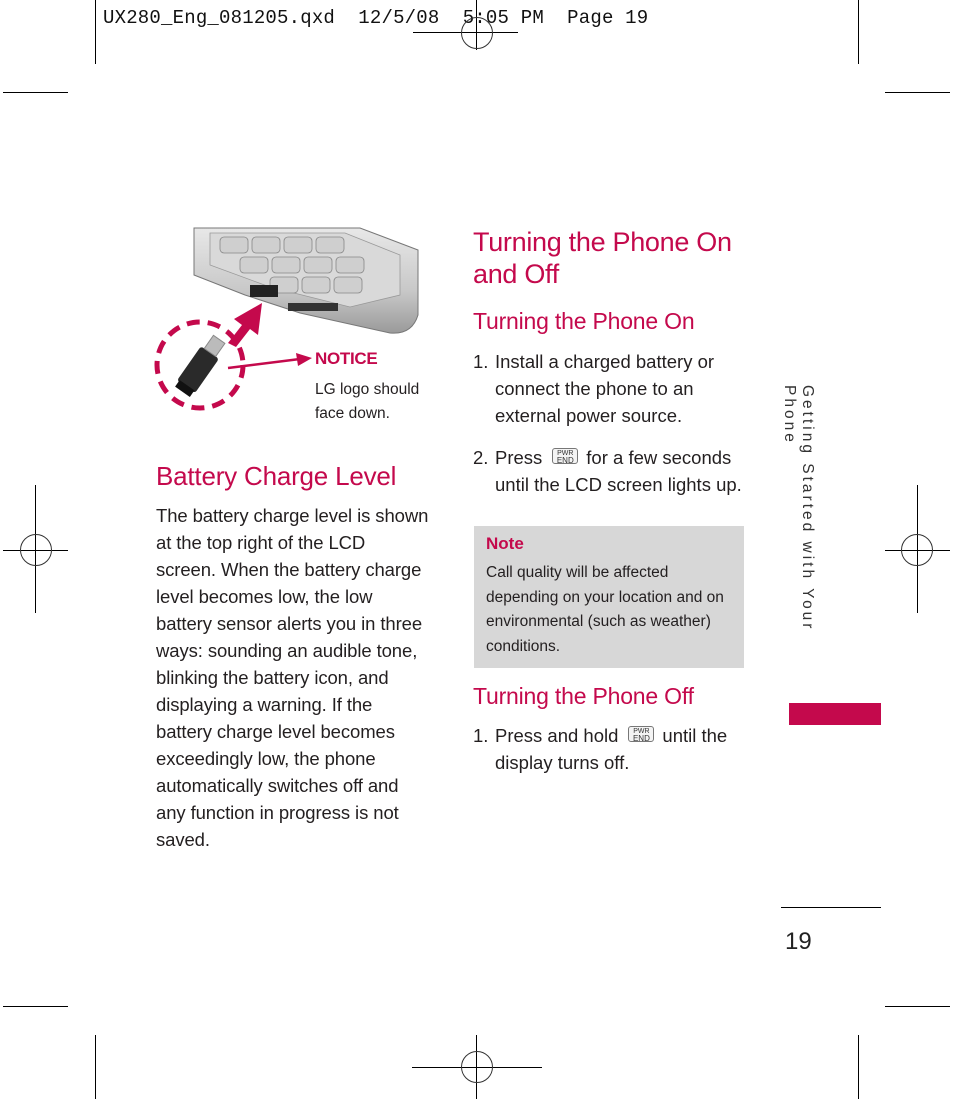 The height and width of the screenshot is (1099, 954). What do you see at coordinates (289, 623) in the screenshot?
I see `battery-line: battery sensor alerts you in three` at bounding box center [289, 623].